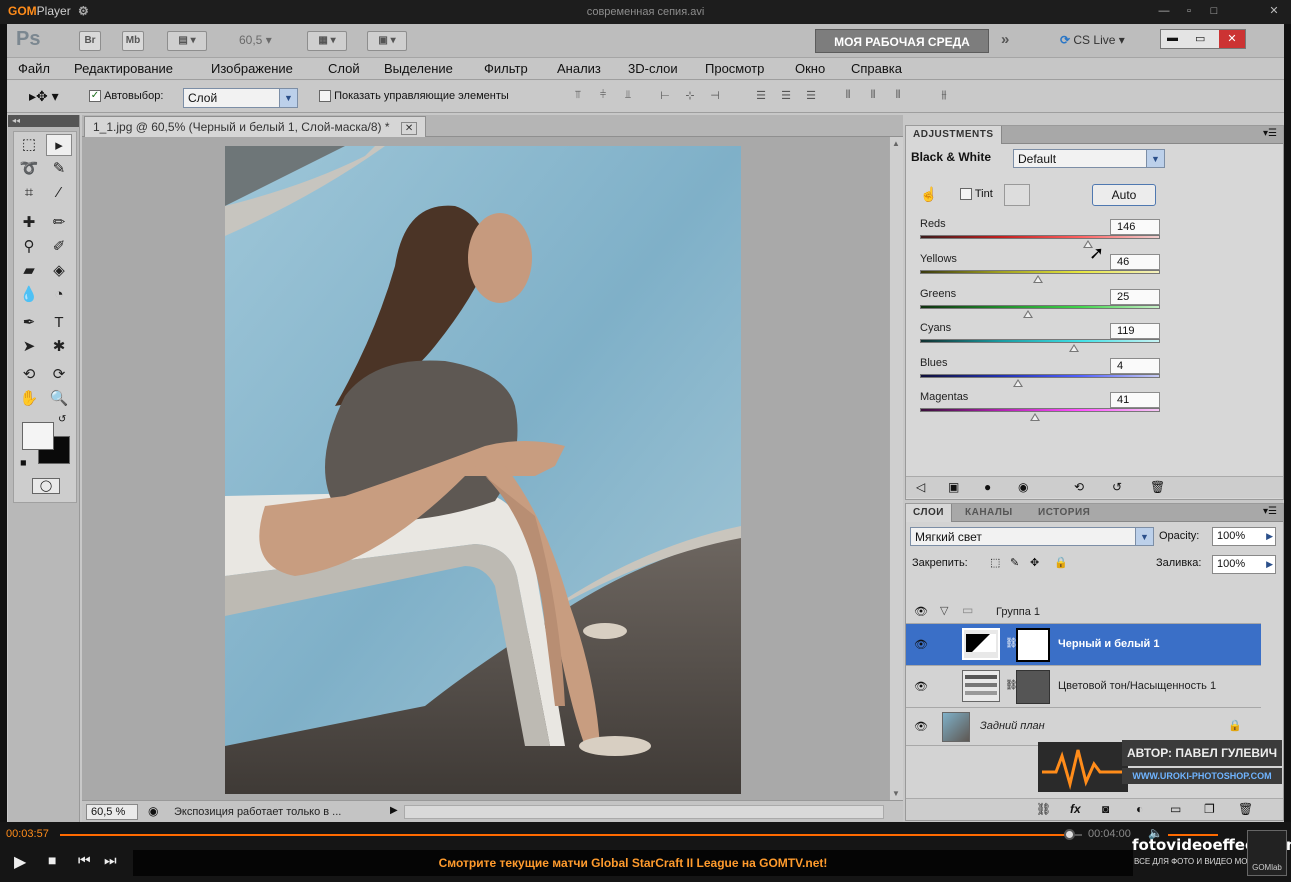  Describe the element at coordinates (1017, 195) in the screenshot. I see `tint-color-swatch` at that location.